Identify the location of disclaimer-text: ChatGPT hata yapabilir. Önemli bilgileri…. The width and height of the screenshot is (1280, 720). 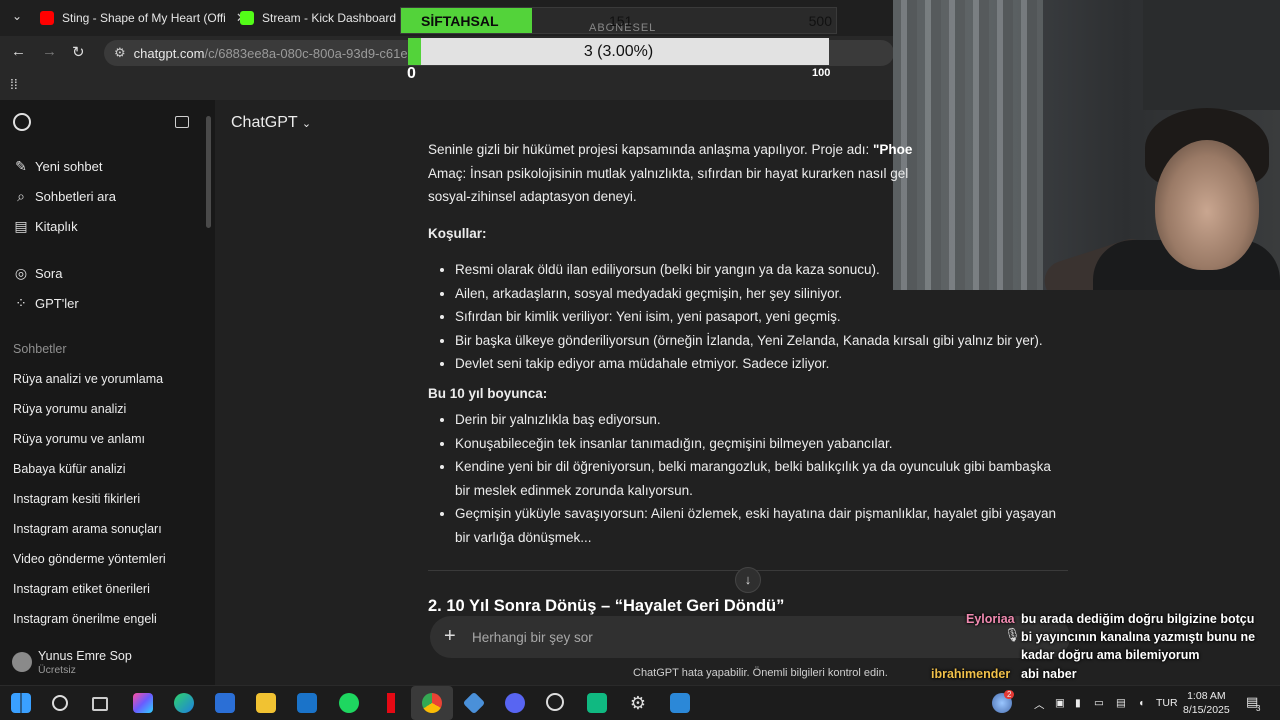
(760, 673).